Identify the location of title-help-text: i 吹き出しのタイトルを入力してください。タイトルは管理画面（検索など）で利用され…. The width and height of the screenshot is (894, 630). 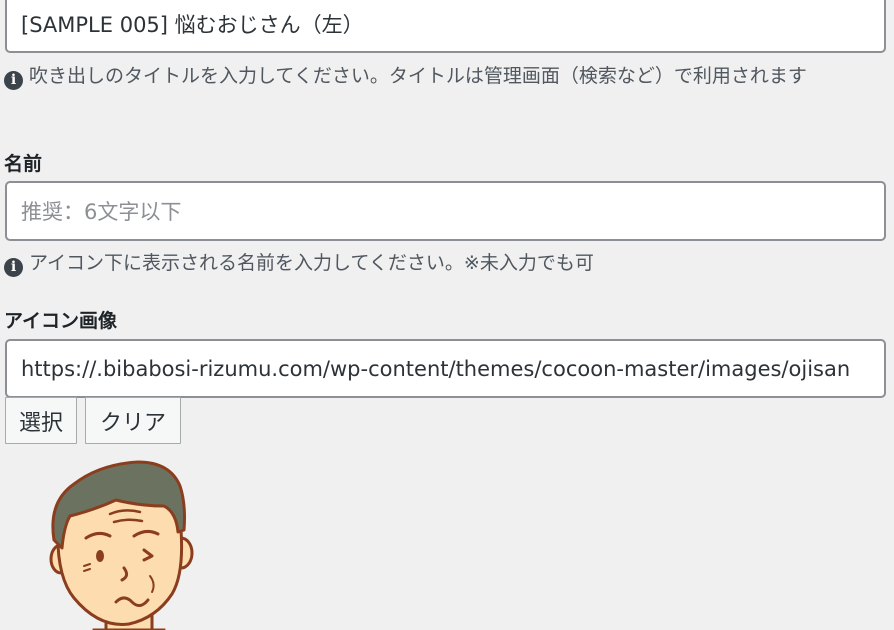
(440, 76).